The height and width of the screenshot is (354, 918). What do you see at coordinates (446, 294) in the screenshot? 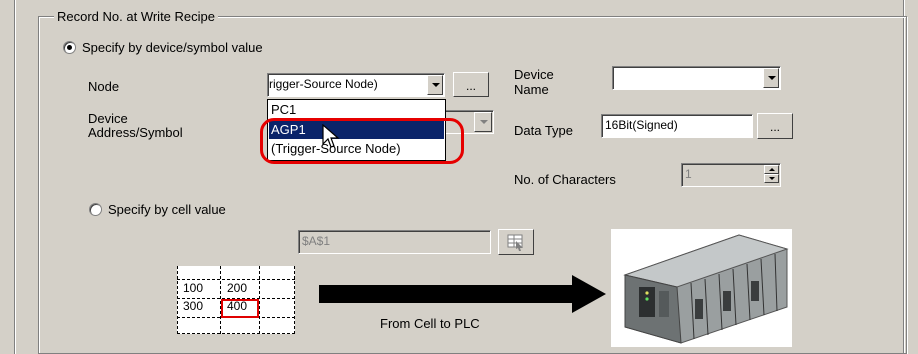
I see `arrow-icon` at bounding box center [446, 294].